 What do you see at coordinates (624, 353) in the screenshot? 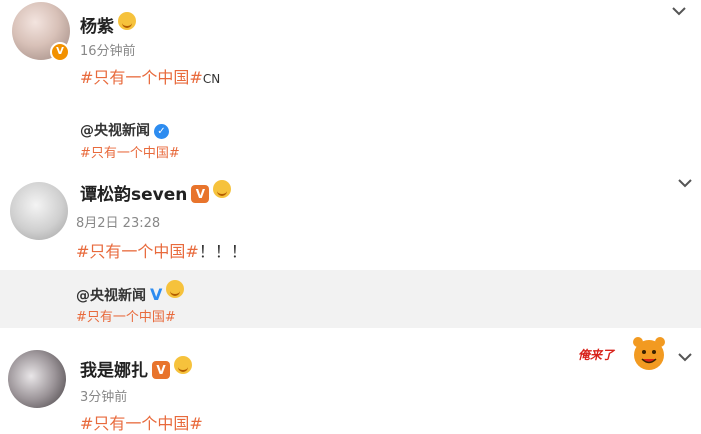
I see `sticker-icon: 俺来了` at bounding box center [624, 353].